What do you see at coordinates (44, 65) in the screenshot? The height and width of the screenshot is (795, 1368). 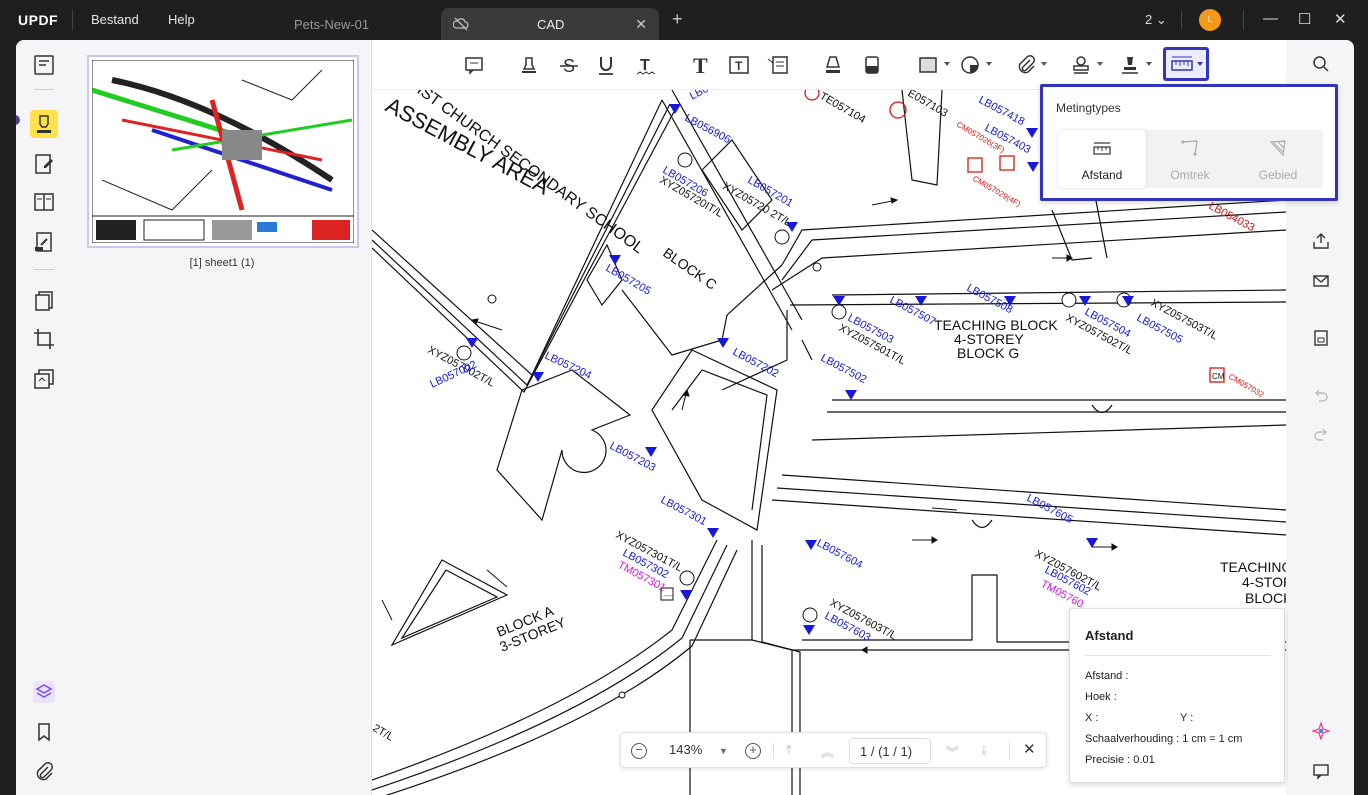 I see `reader-icon` at bounding box center [44, 65].